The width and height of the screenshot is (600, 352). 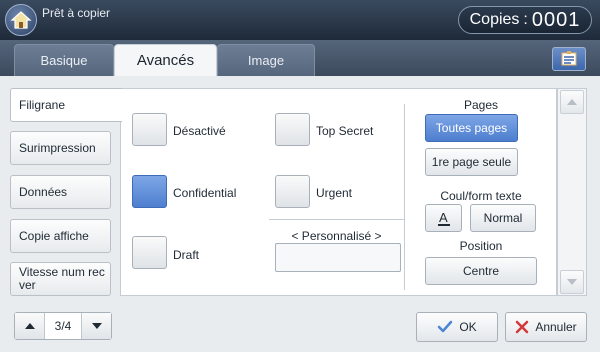 I want to click on checkbox-confidential, so click(x=149, y=191).